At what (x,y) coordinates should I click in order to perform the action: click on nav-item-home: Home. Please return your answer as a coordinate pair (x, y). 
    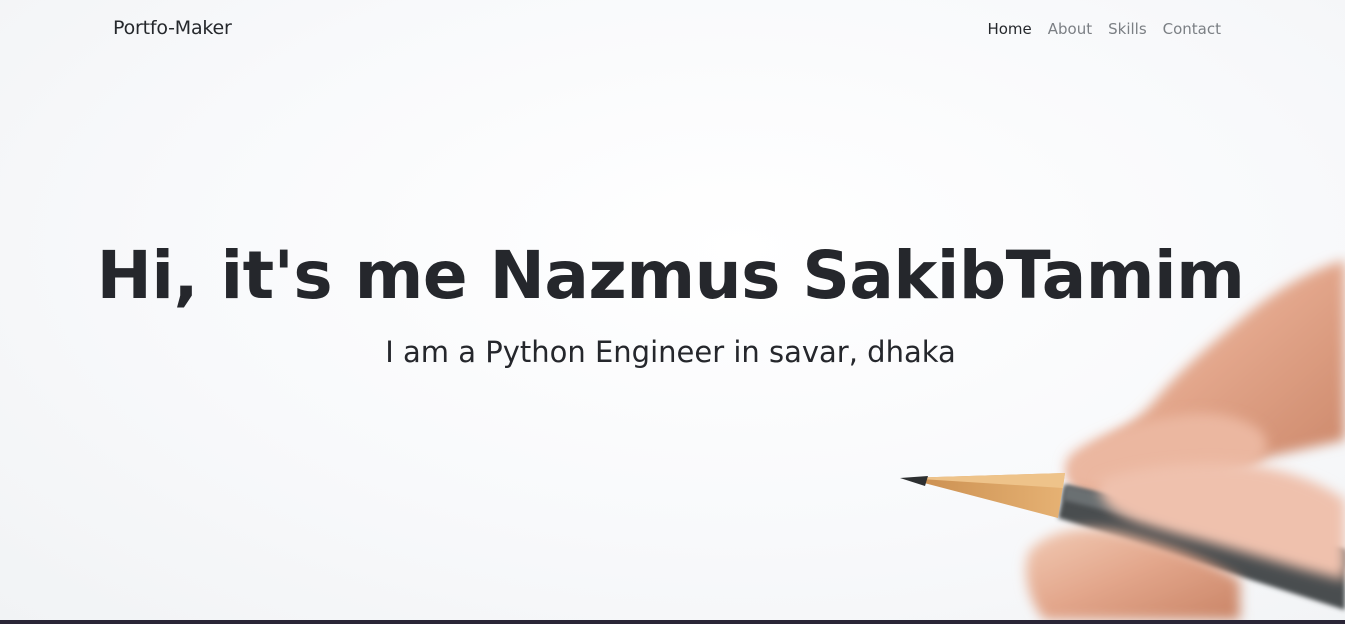
    Looking at the image, I should click on (1009, 28).